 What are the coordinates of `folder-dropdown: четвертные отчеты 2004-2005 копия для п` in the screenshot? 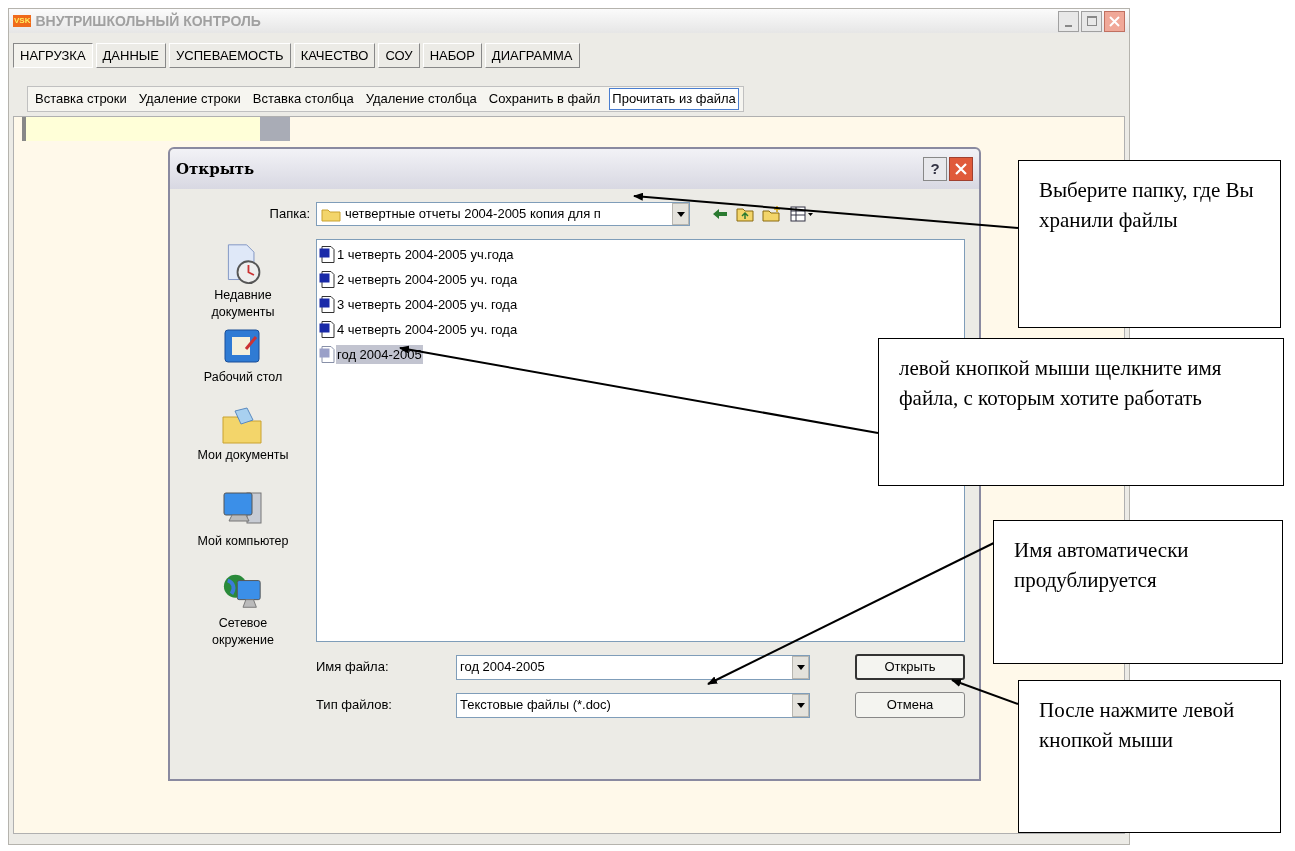 It's located at (503, 214).